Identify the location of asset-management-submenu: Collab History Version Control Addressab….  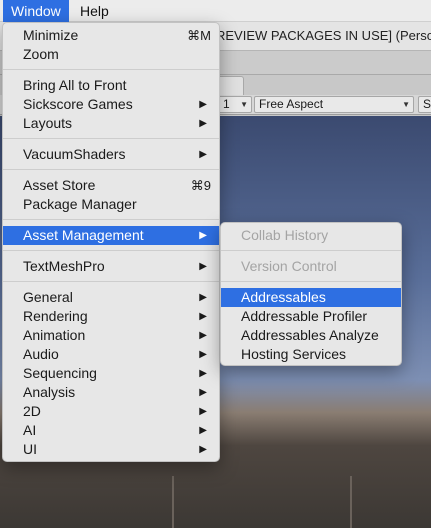
(311, 294).